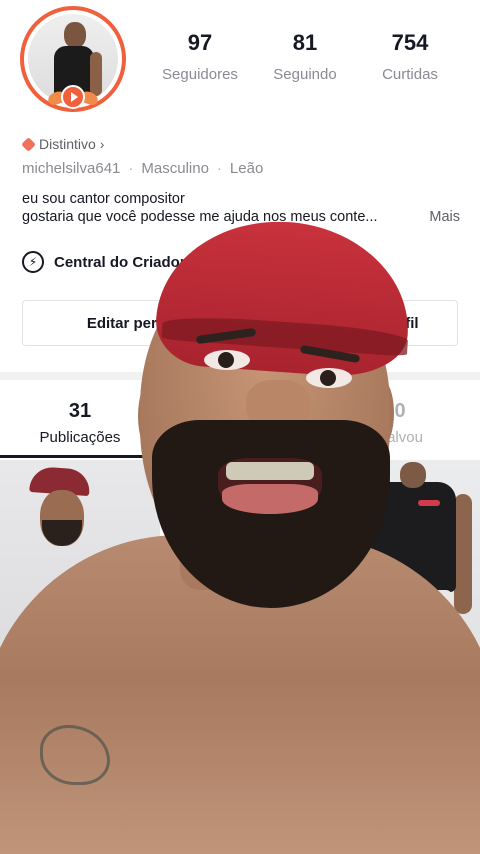  What do you see at coordinates (80, 411) in the screenshot?
I see `tab-posts-count: 31` at bounding box center [80, 411].